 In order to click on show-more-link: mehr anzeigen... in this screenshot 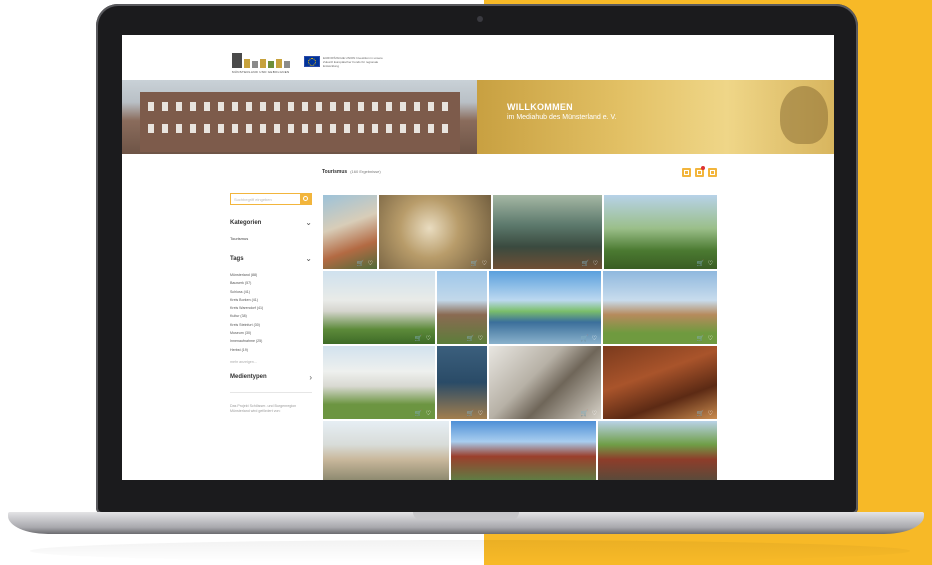, I will do `click(272, 362)`.